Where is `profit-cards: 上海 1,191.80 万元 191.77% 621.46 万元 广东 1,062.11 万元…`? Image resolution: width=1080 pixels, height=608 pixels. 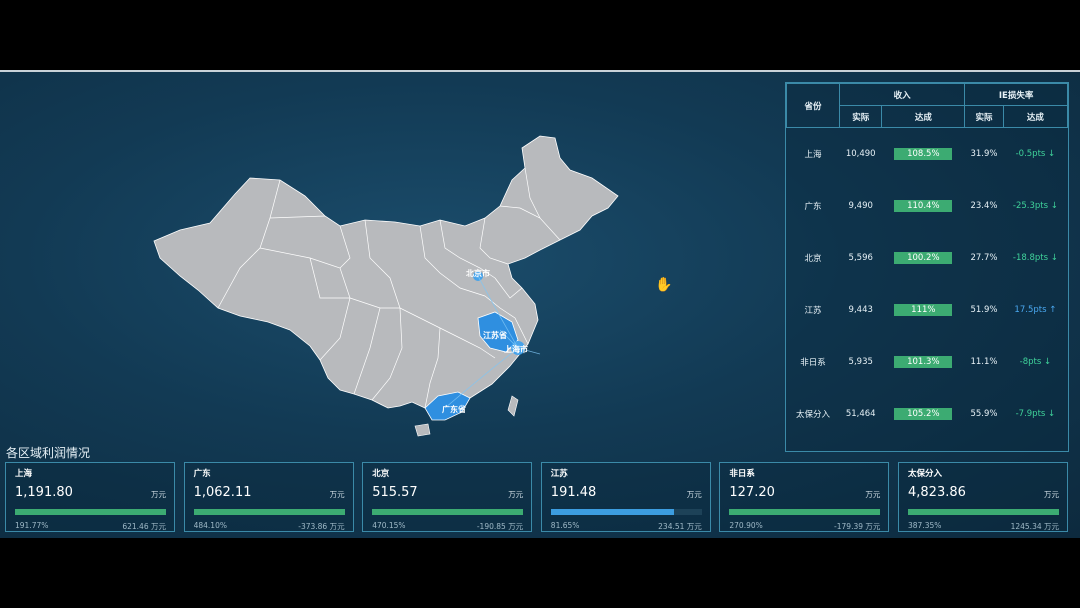
profit-cards: 上海 1,191.80 万元 191.77% 621.46 万元 广东 1,062.11 万元… is located at coordinates (540, 498).